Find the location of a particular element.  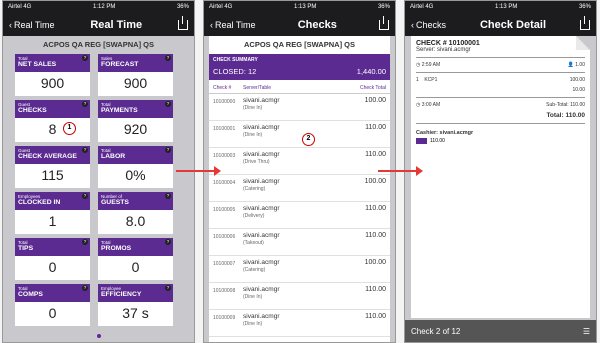

kpi-tile-header: Employee EFFICIENCY? is located at coordinates (135, 293).